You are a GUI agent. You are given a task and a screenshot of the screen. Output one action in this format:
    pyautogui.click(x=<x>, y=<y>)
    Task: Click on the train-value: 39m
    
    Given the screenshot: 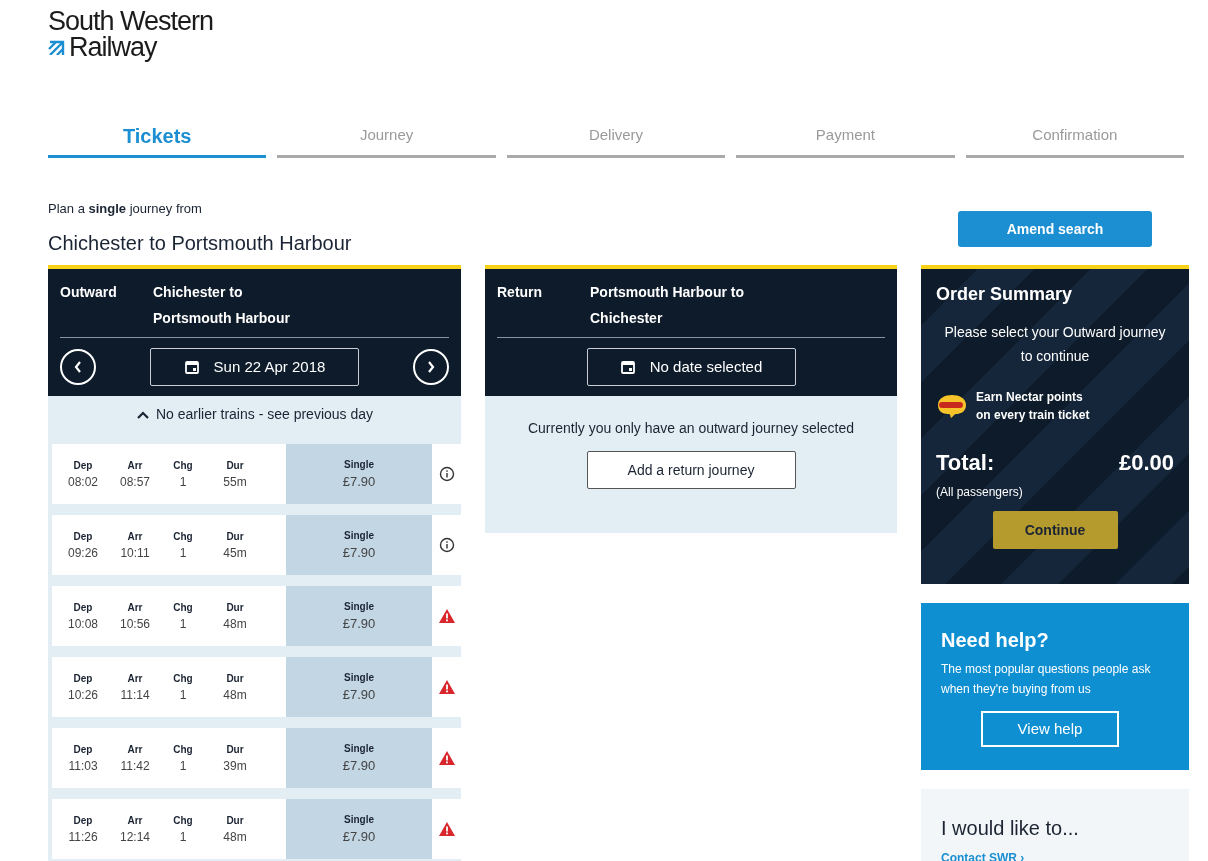 What is the action you would take?
    pyautogui.click(x=235, y=766)
    